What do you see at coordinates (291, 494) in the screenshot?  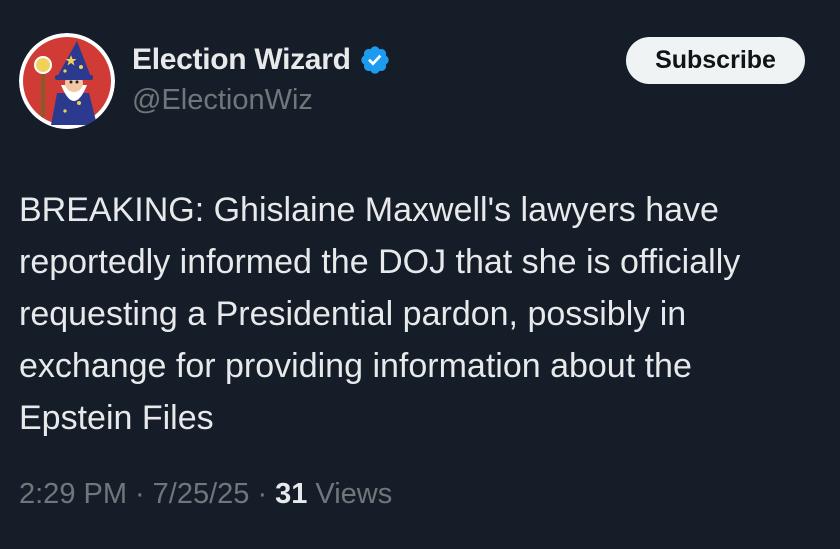 I see `views-count: 31` at bounding box center [291, 494].